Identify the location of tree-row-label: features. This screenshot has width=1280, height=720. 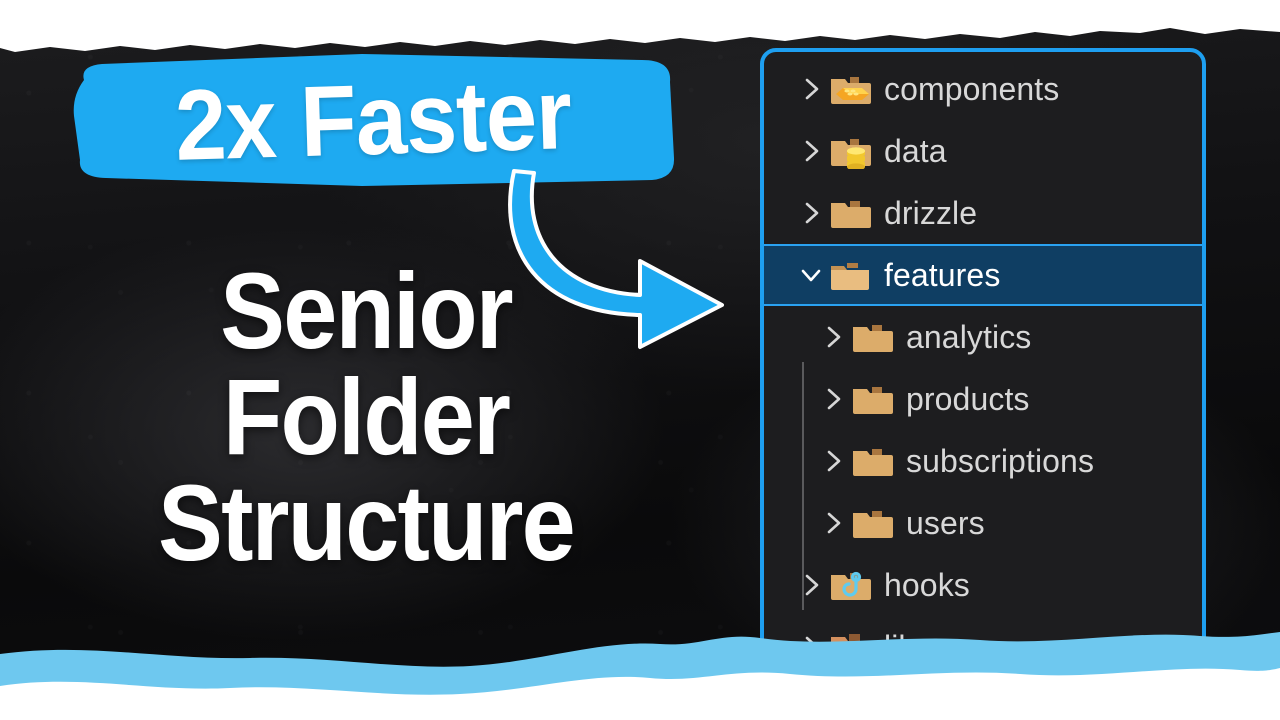
(942, 274).